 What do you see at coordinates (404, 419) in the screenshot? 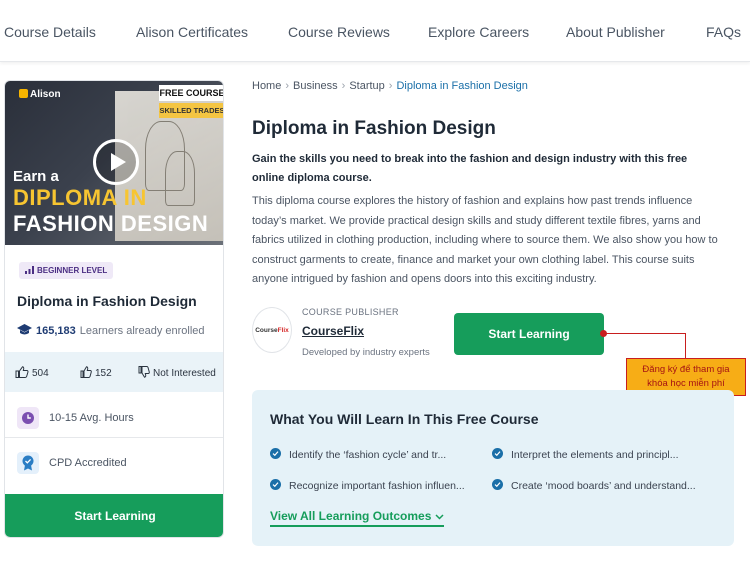
I see `learning-outcomes-title: What You Will Learn In This Free Course` at bounding box center [404, 419].